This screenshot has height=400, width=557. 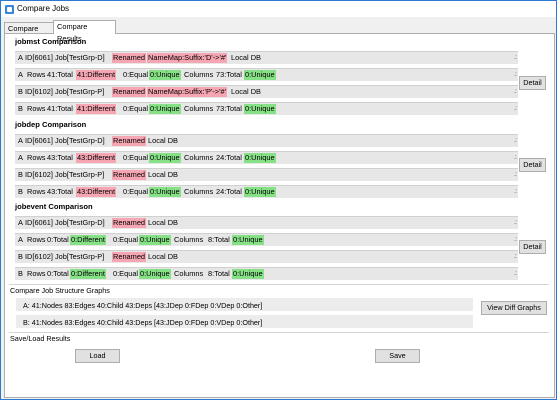 What do you see at coordinates (54, 206) in the screenshot?
I see `section-title-jobevent: jobevent Comparison` at bounding box center [54, 206].